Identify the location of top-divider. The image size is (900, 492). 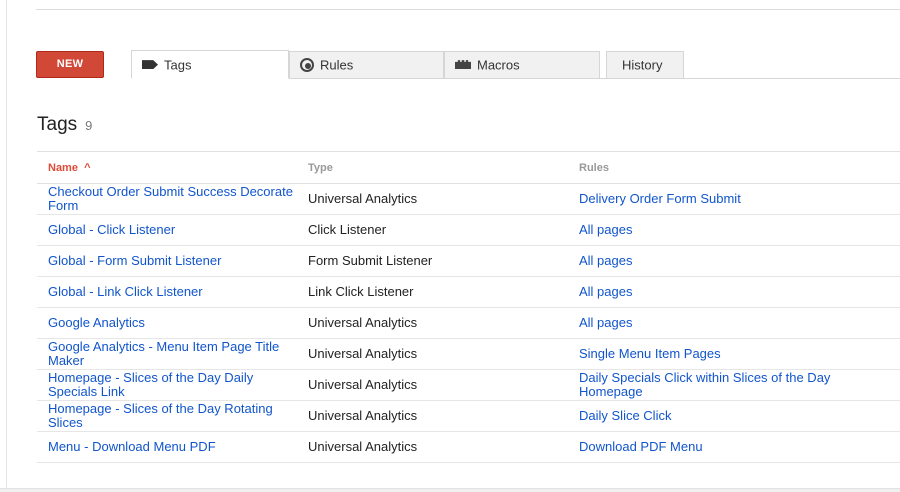
(468, 9).